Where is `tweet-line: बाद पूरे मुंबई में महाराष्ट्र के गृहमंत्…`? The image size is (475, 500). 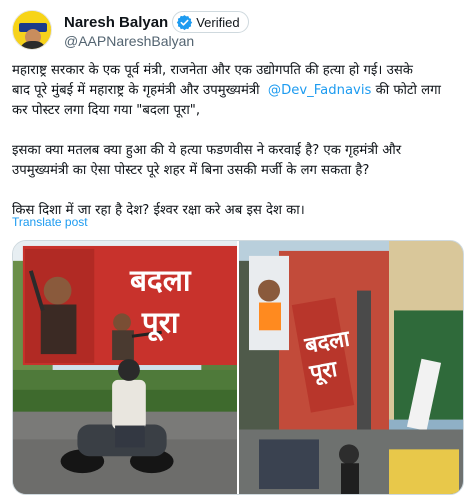 tweet-line: बाद पूरे मुंबई में महाराष्ट्र के गृहमंत्… is located at coordinates (238, 91).